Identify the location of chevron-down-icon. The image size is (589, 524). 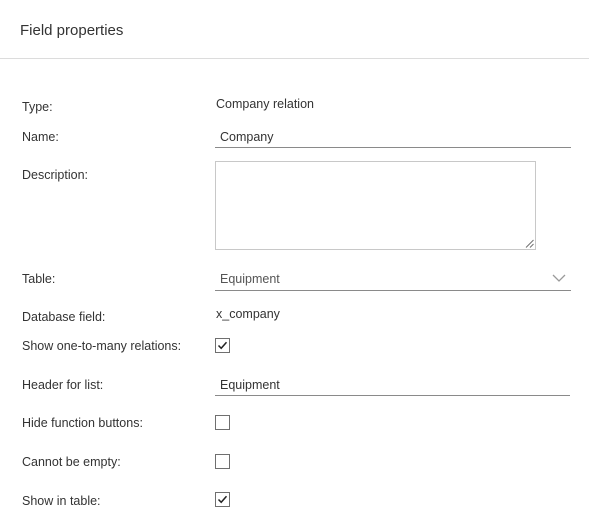
(559, 278).